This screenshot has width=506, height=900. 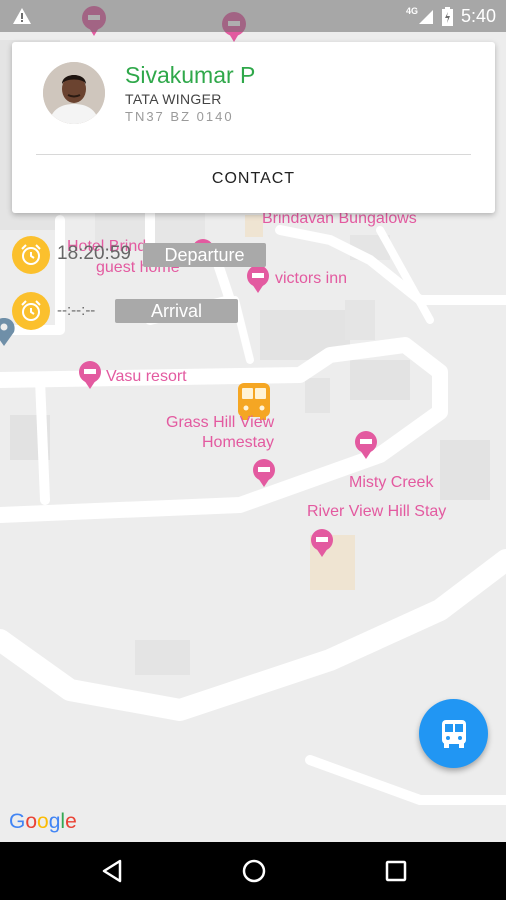 What do you see at coordinates (478, 15) in the screenshot?
I see `status-time: 5:40` at bounding box center [478, 15].